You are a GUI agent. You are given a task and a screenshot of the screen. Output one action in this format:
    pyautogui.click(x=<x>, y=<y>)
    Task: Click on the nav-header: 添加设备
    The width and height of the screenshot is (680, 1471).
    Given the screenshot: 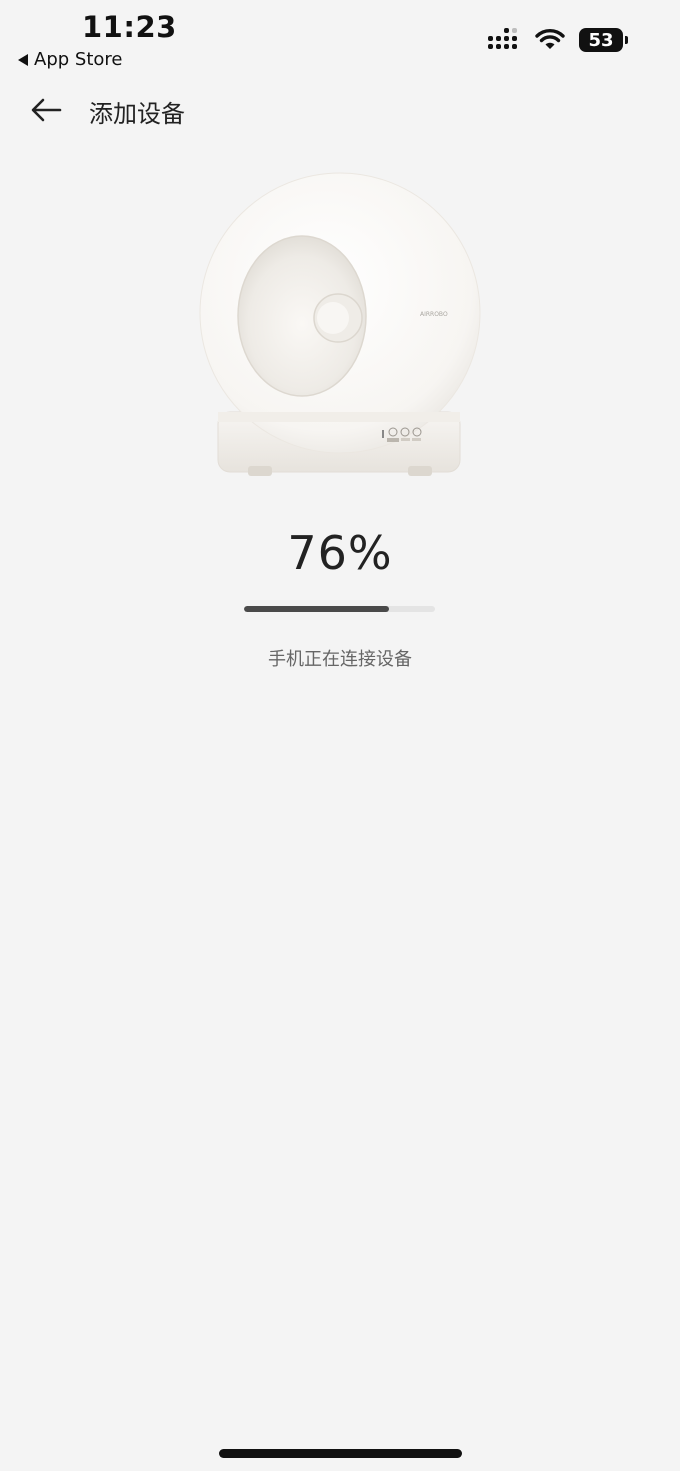 What is the action you would take?
    pyautogui.click(x=340, y=110)
    